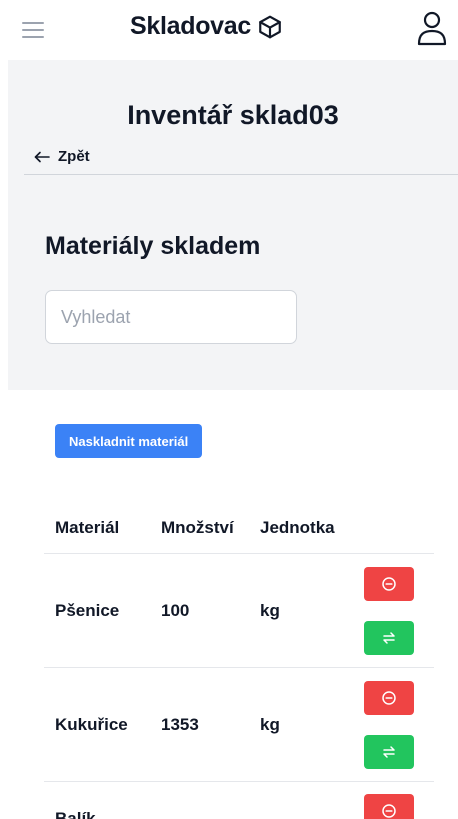  Describe the element at coordinates (180, 724) in the screenshot. I see `material-quantity: 1353` at that location.